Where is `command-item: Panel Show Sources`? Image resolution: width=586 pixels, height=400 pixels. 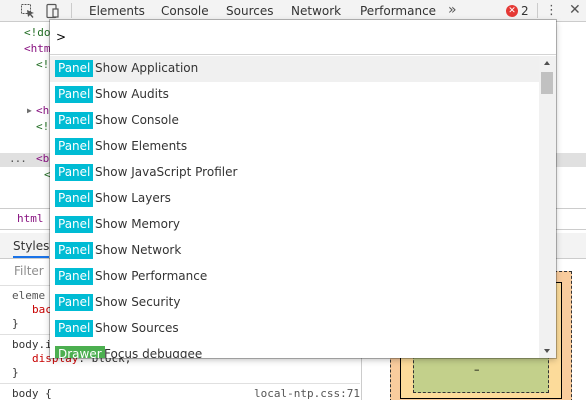 command-item: Panel Show Sources is located at coordinates (294, 329).